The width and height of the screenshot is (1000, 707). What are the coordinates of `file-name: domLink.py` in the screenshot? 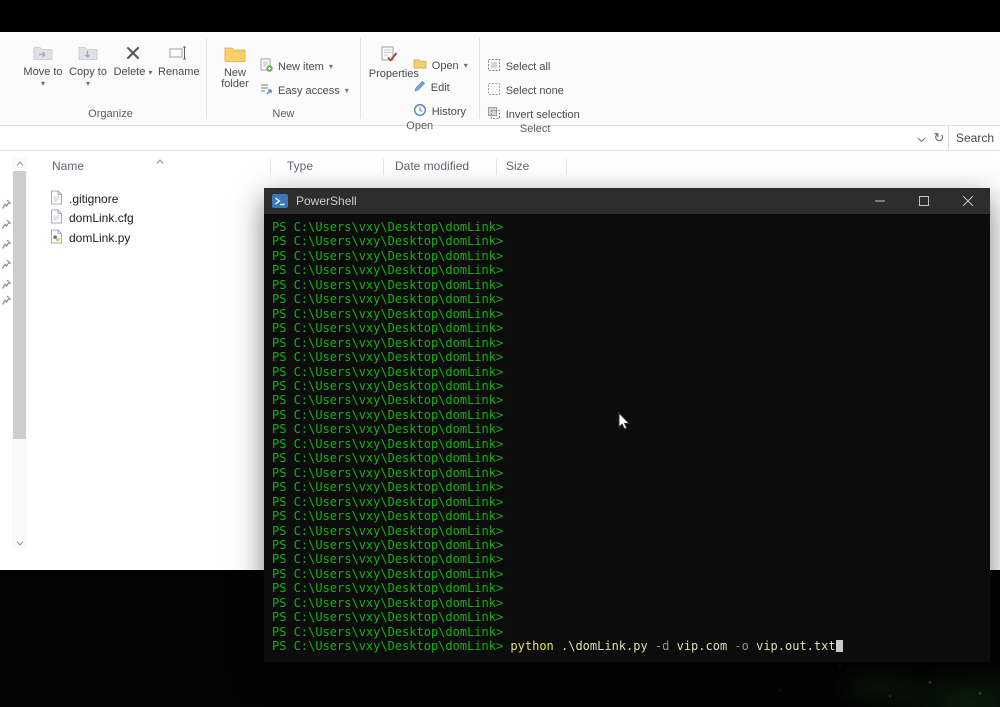 It's located at (100, 237).